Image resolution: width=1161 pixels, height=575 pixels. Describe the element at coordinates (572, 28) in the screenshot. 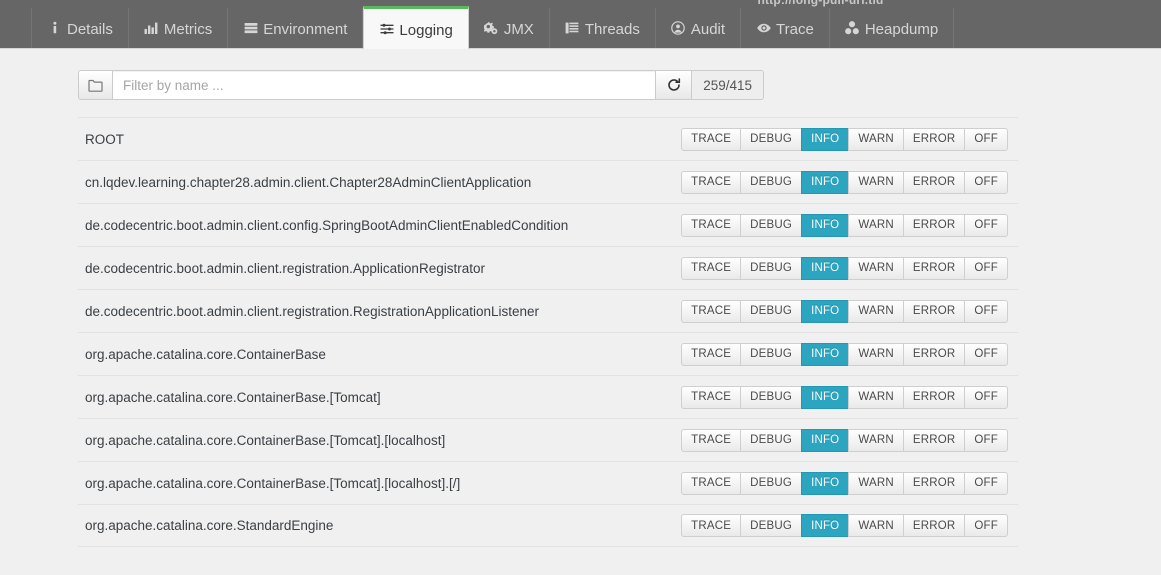

I see `list-icon` at that location.